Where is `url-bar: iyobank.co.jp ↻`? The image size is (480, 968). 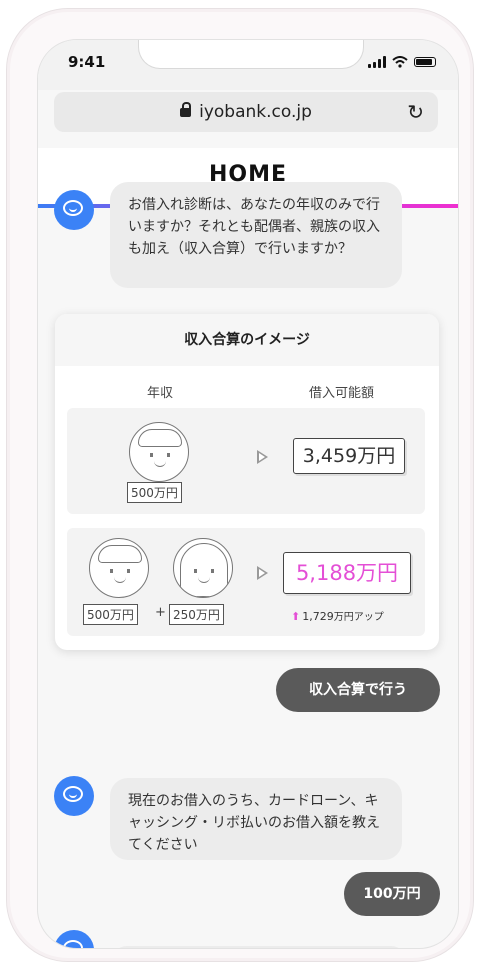 url-bar: iyobank.co.jp ↻ is located at coordinates (246, 112).